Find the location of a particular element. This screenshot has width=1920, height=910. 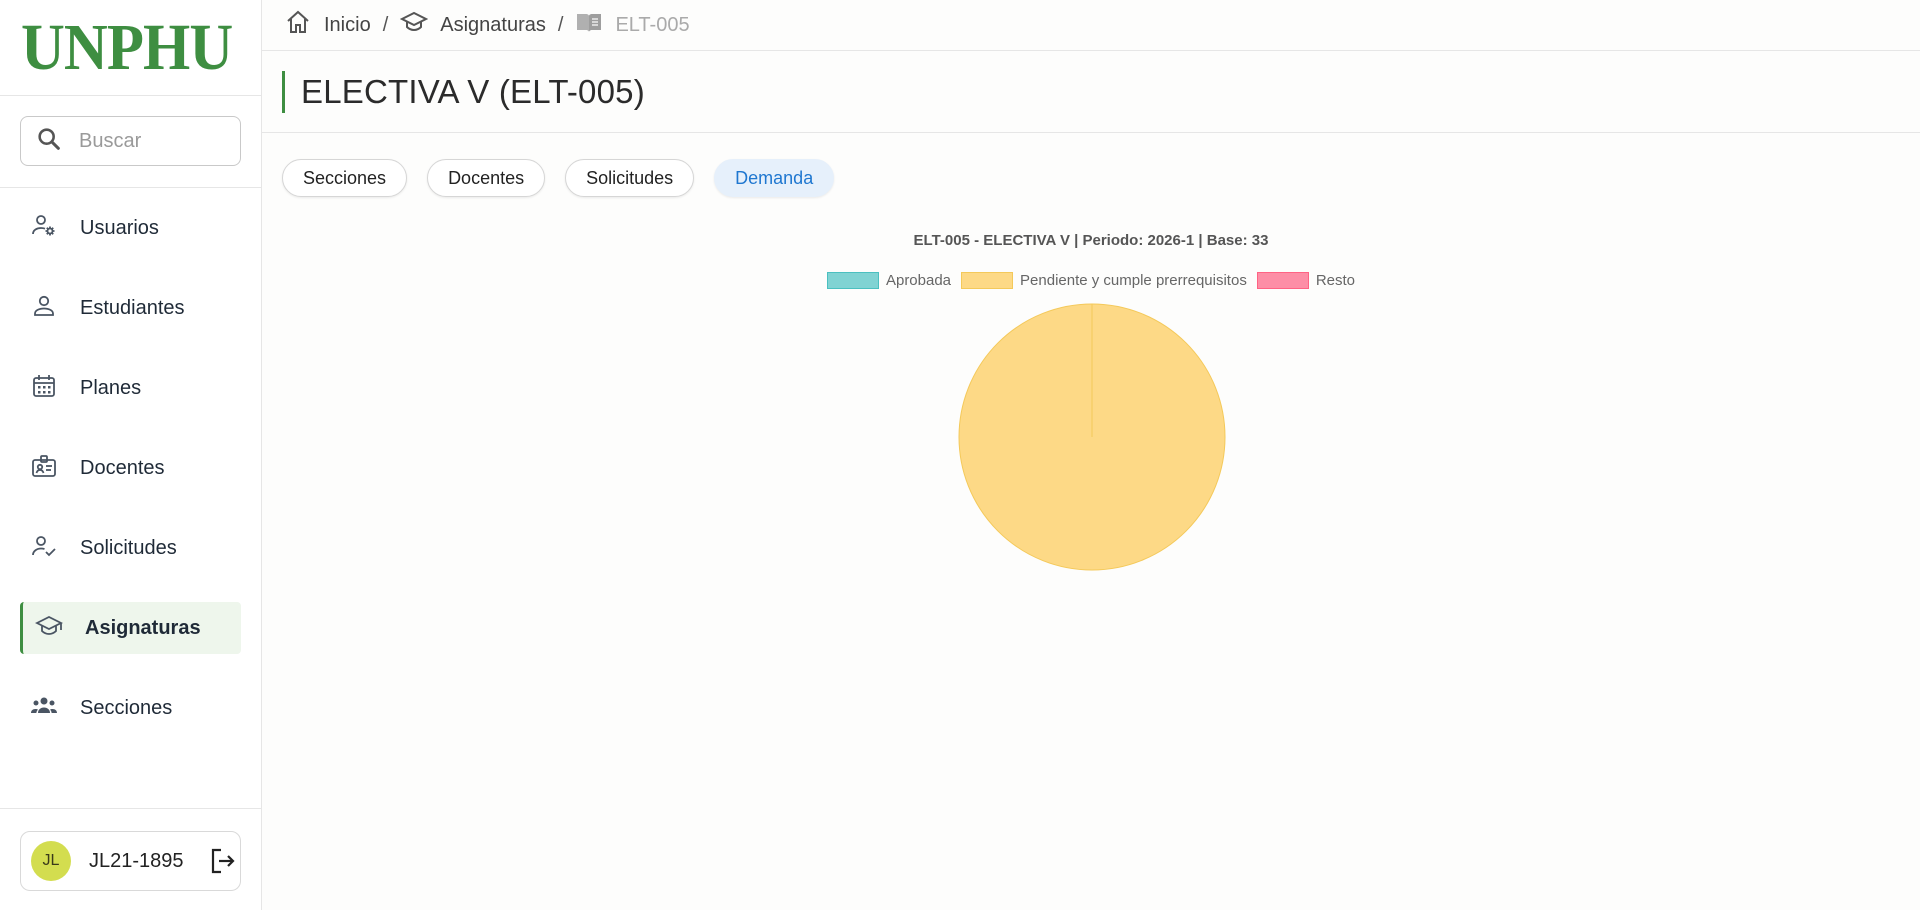

legend-item-aprobada: Aprobada is located at coordinates (889, 280).